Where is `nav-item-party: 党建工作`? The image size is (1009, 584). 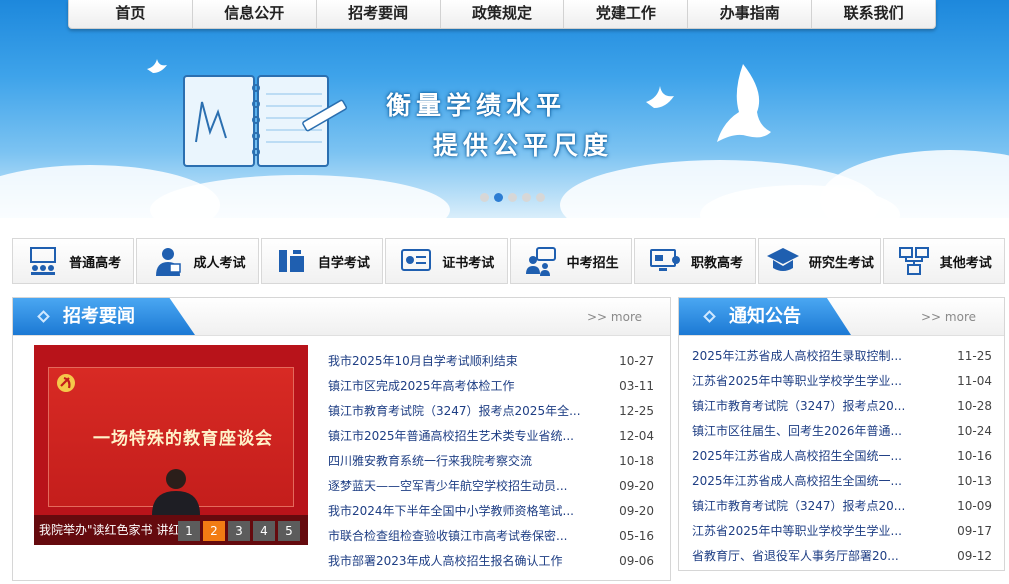 nav-item-party: 党建工作 is located at coordinates (626, 14).